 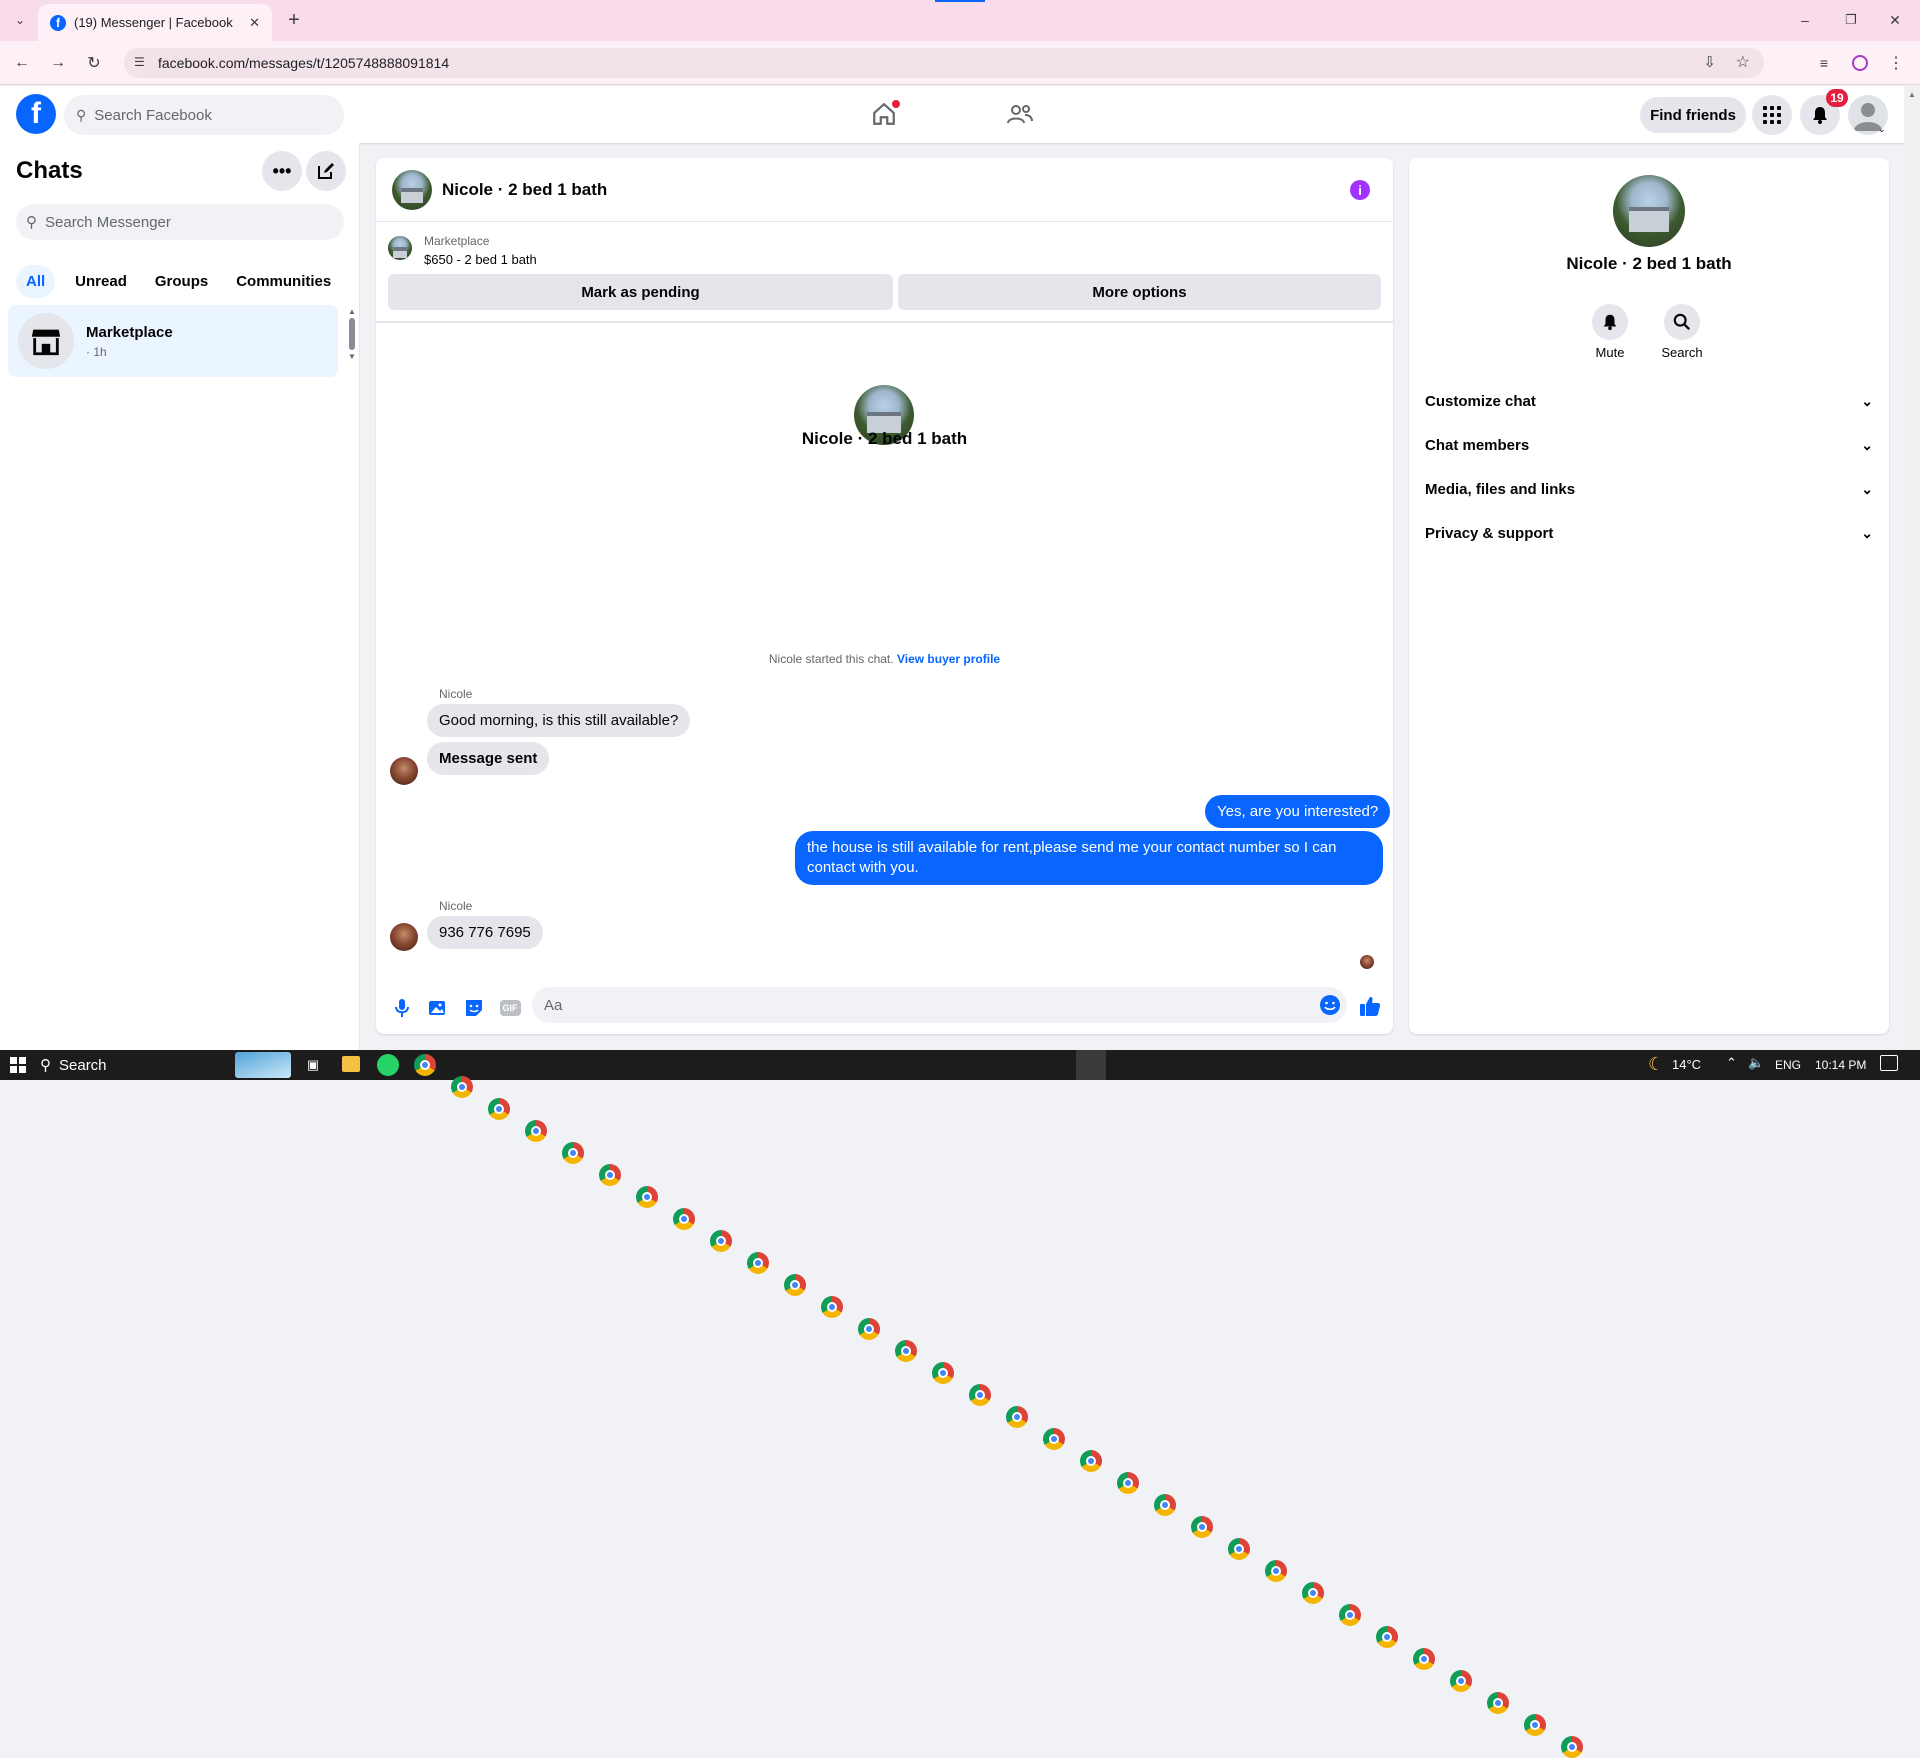 What do you see at coordinates (254, 23) in the screenshot?
I see `tab-close-icon: ✕` at bounding box center [254, 23].